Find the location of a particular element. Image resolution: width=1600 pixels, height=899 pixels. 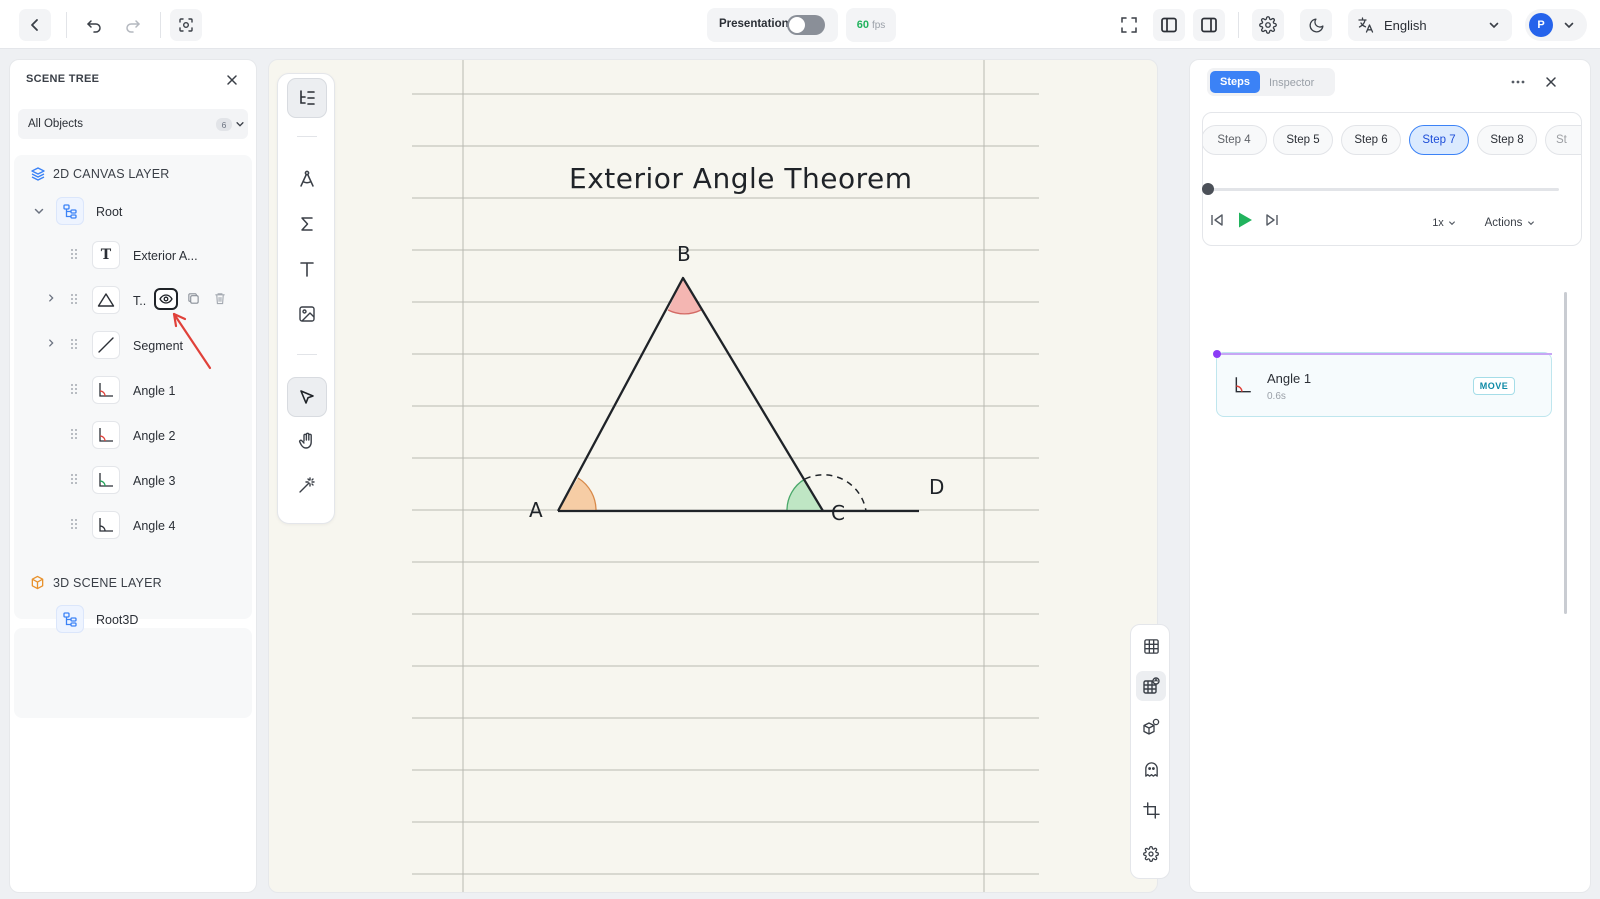

screenshot-button is located at coordinates (186, 25).